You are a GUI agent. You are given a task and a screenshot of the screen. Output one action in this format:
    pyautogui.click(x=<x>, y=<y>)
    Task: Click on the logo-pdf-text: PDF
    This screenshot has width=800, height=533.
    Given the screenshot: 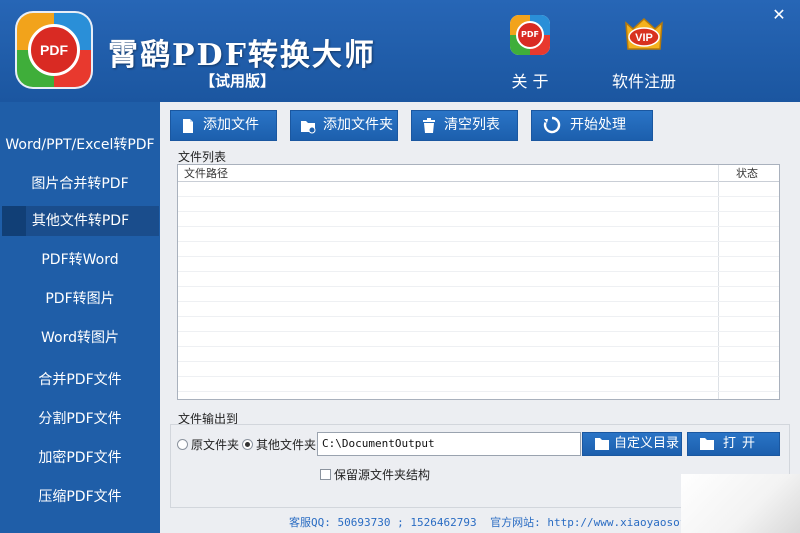 What is the action you would take?
    pyautogui.click(x=54, y=50)
    